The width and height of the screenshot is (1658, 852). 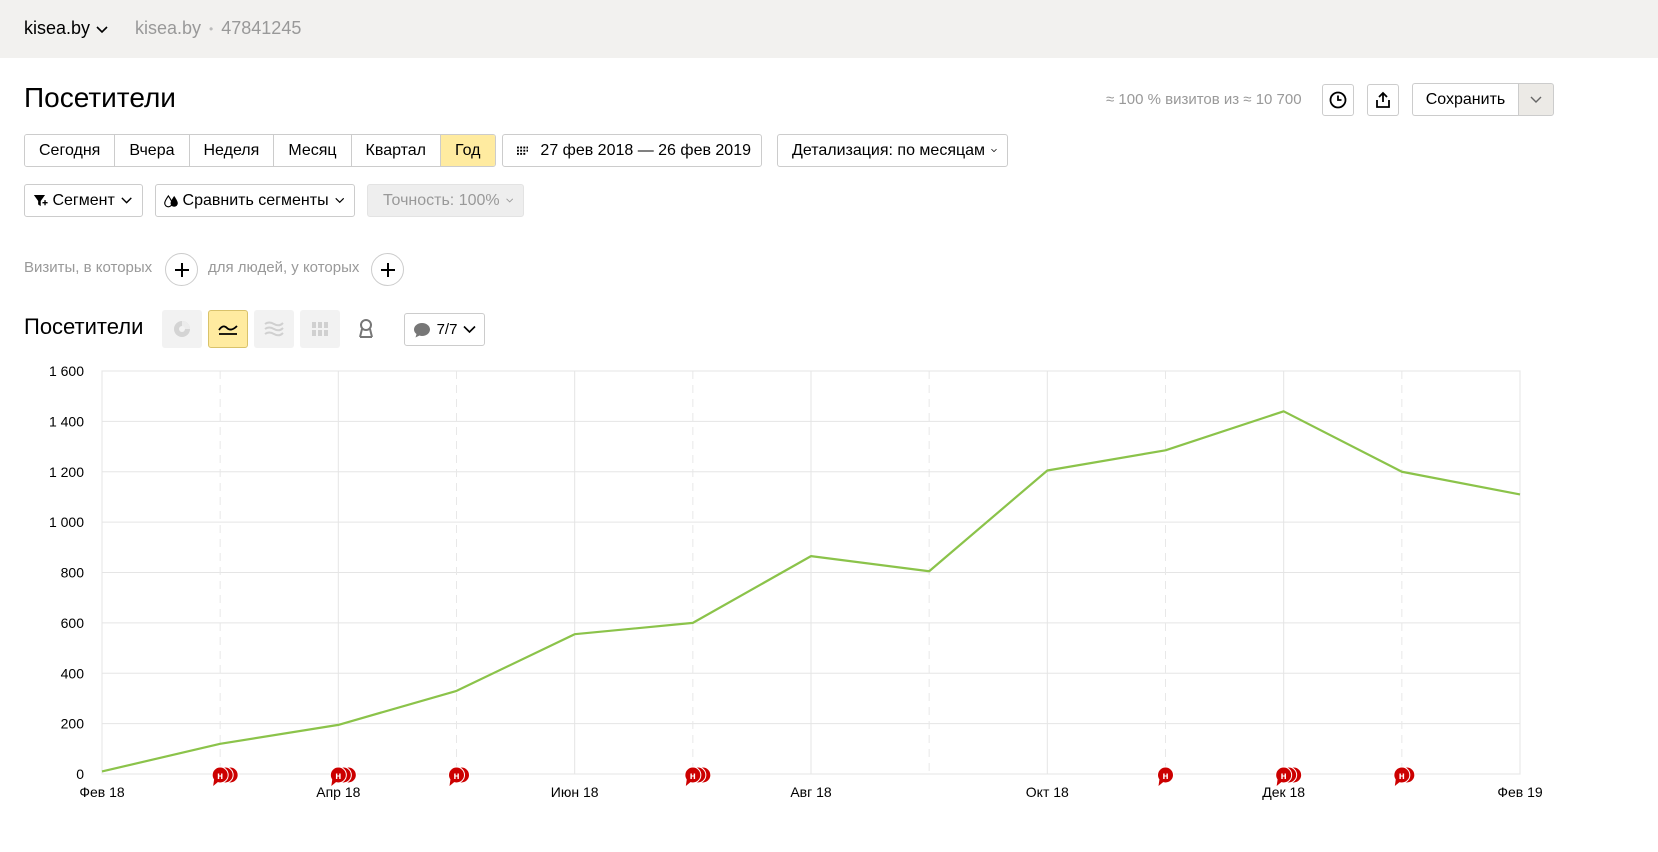 I want to click on calendar-icon, so click(x=523, y=150).